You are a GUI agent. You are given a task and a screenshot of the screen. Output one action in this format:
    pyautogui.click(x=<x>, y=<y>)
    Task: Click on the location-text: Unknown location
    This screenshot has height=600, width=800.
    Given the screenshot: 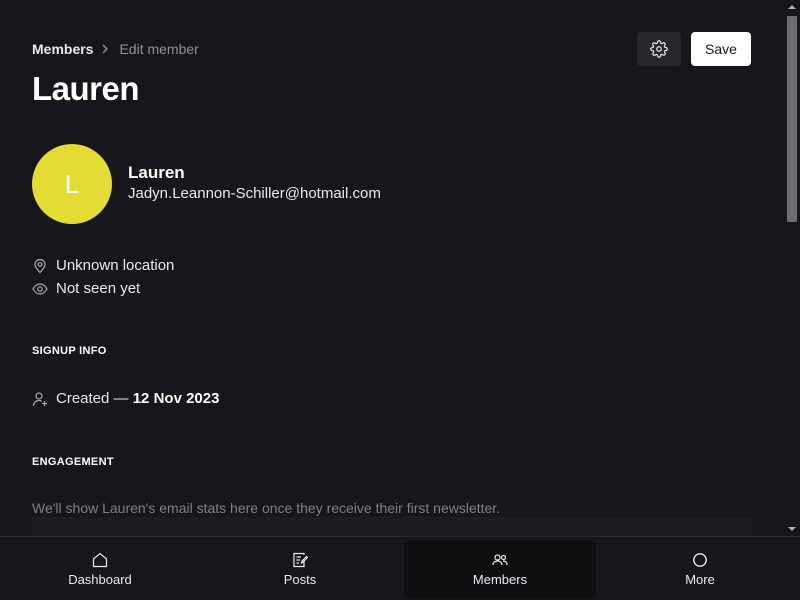 What is the action you would take?
    pyautogui.click(x=115, y=265)
    